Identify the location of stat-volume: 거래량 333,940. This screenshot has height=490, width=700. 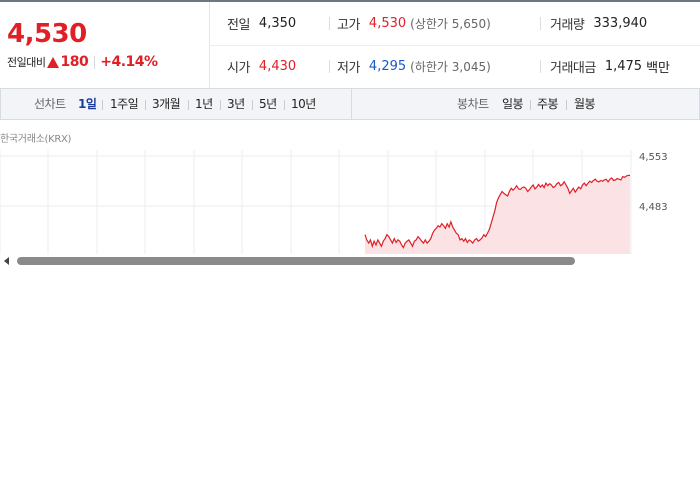
(598, 23).